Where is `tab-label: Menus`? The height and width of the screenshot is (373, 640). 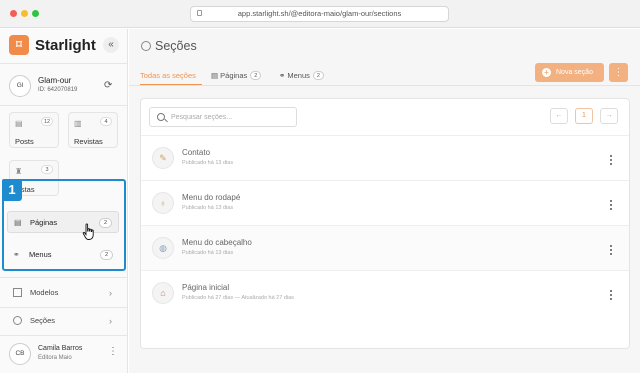 tab-label: Menus is located at coordinates (298, 75).